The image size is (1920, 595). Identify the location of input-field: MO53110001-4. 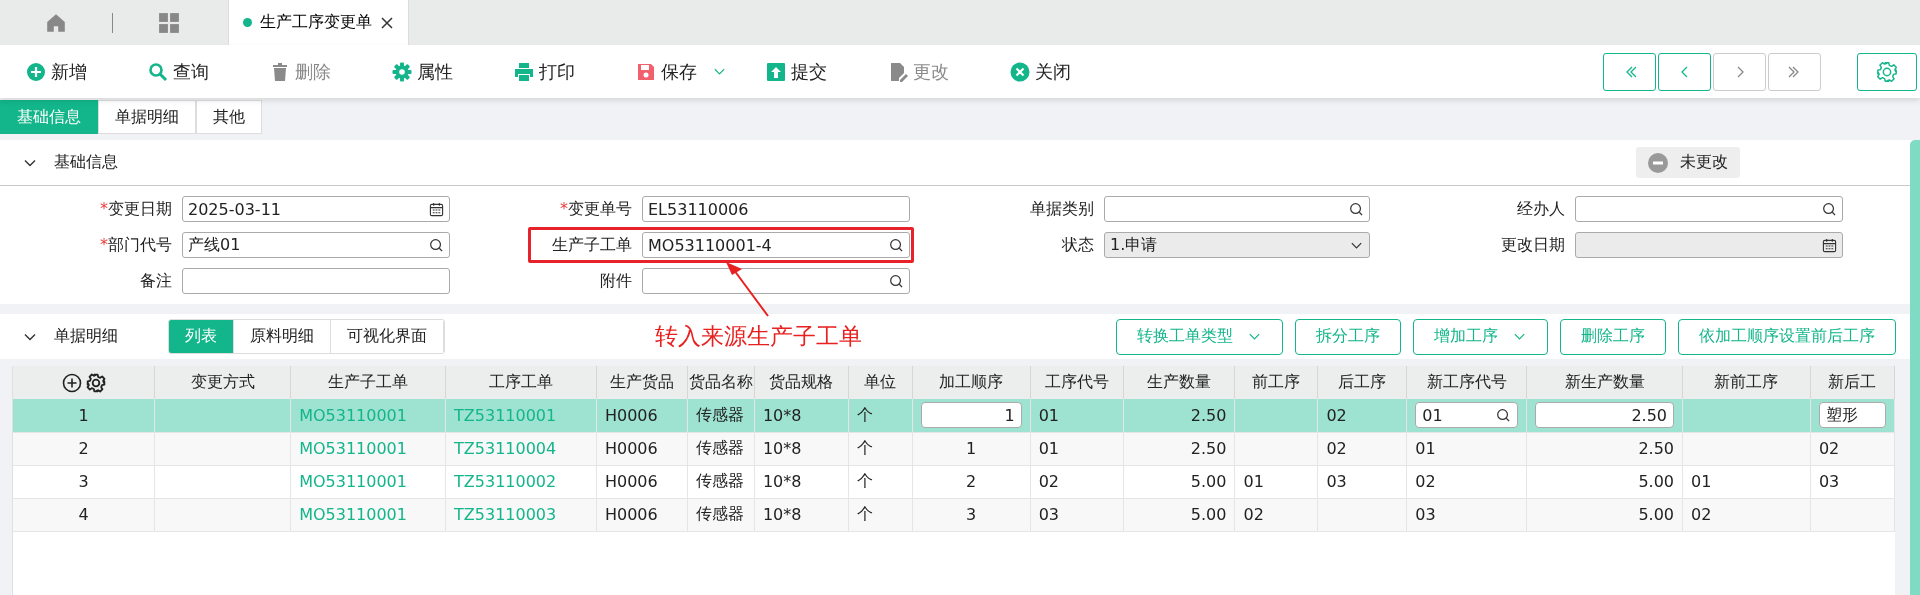
(776, 245).